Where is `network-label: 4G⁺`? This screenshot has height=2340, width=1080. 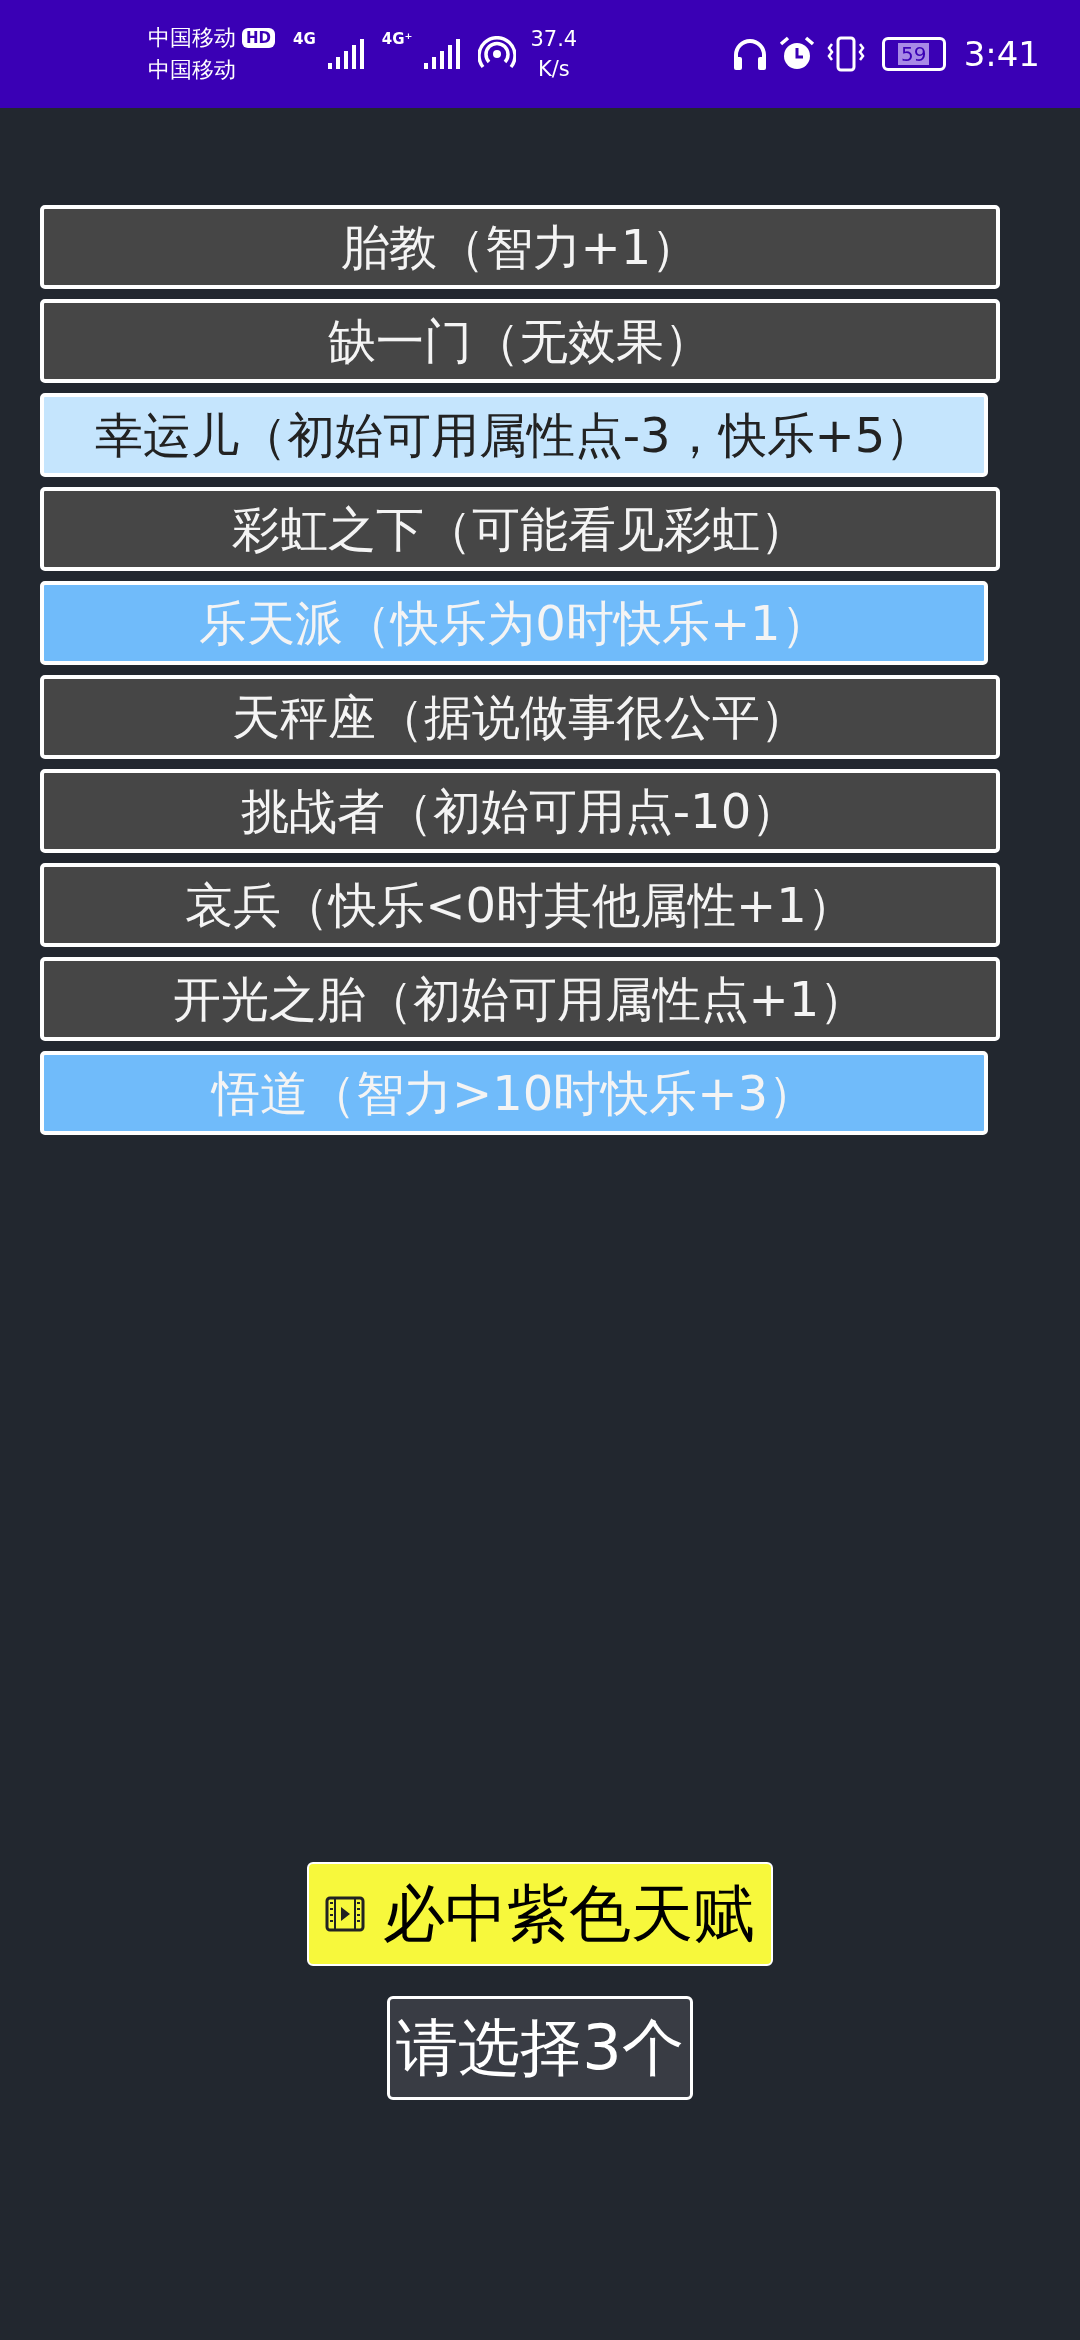
network-label: 4G⁺ is located at coordinates (397, 39).